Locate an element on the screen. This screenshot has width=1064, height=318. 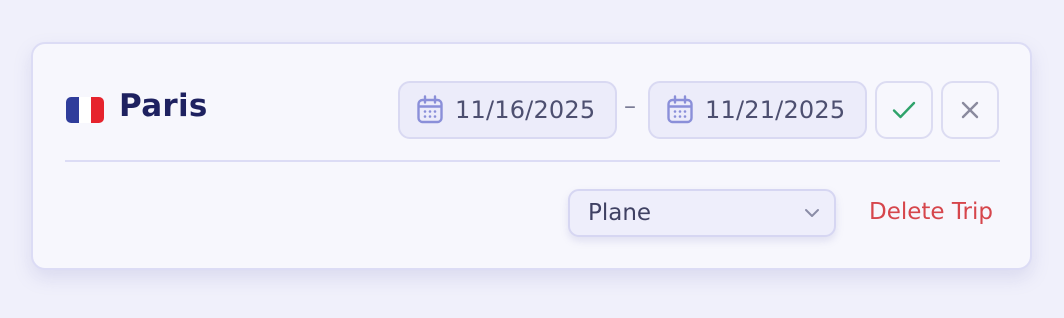
close-icon is located at coordinates (970, 110).